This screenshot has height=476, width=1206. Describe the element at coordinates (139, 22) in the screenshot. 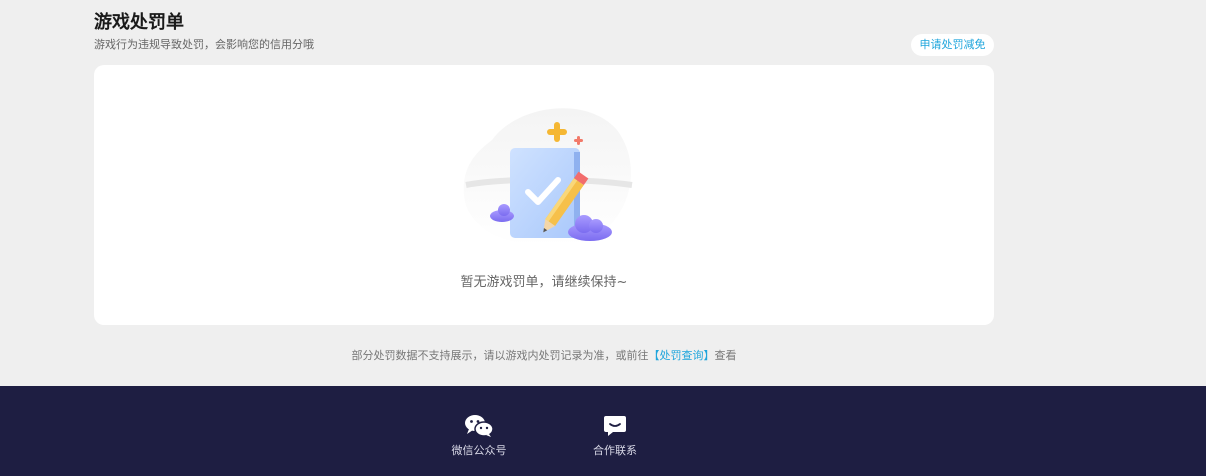

I see `page-title: 游戏处罚单` at that location.